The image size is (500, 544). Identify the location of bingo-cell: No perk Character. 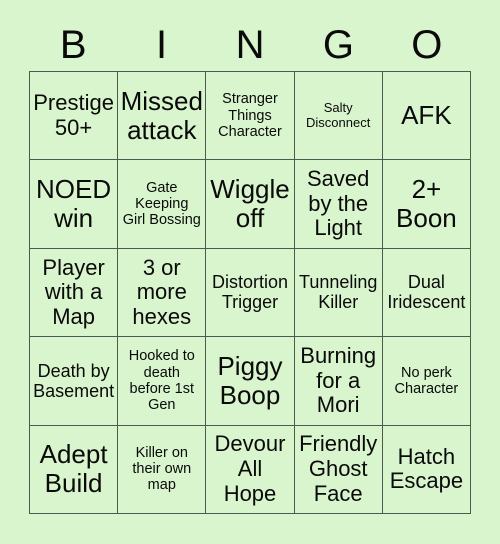
(426, 381).